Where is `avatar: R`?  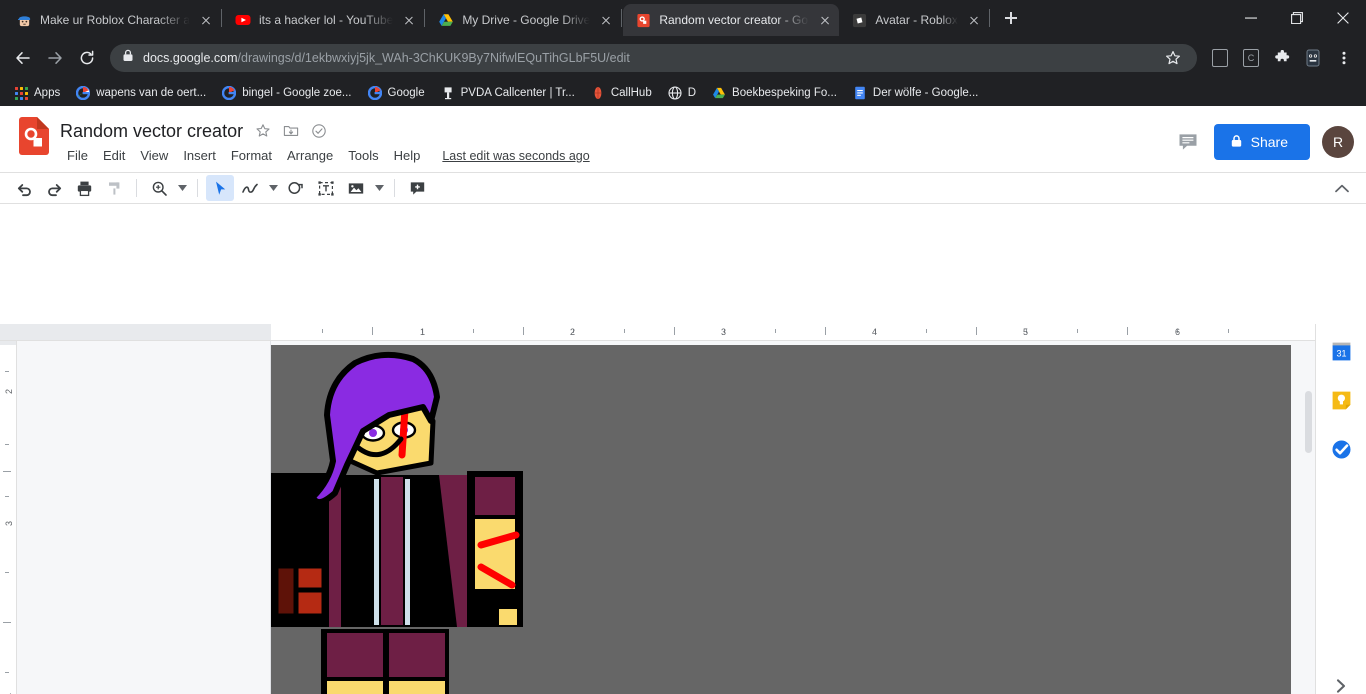
avatar: R is located at coordinates (1338, 142).